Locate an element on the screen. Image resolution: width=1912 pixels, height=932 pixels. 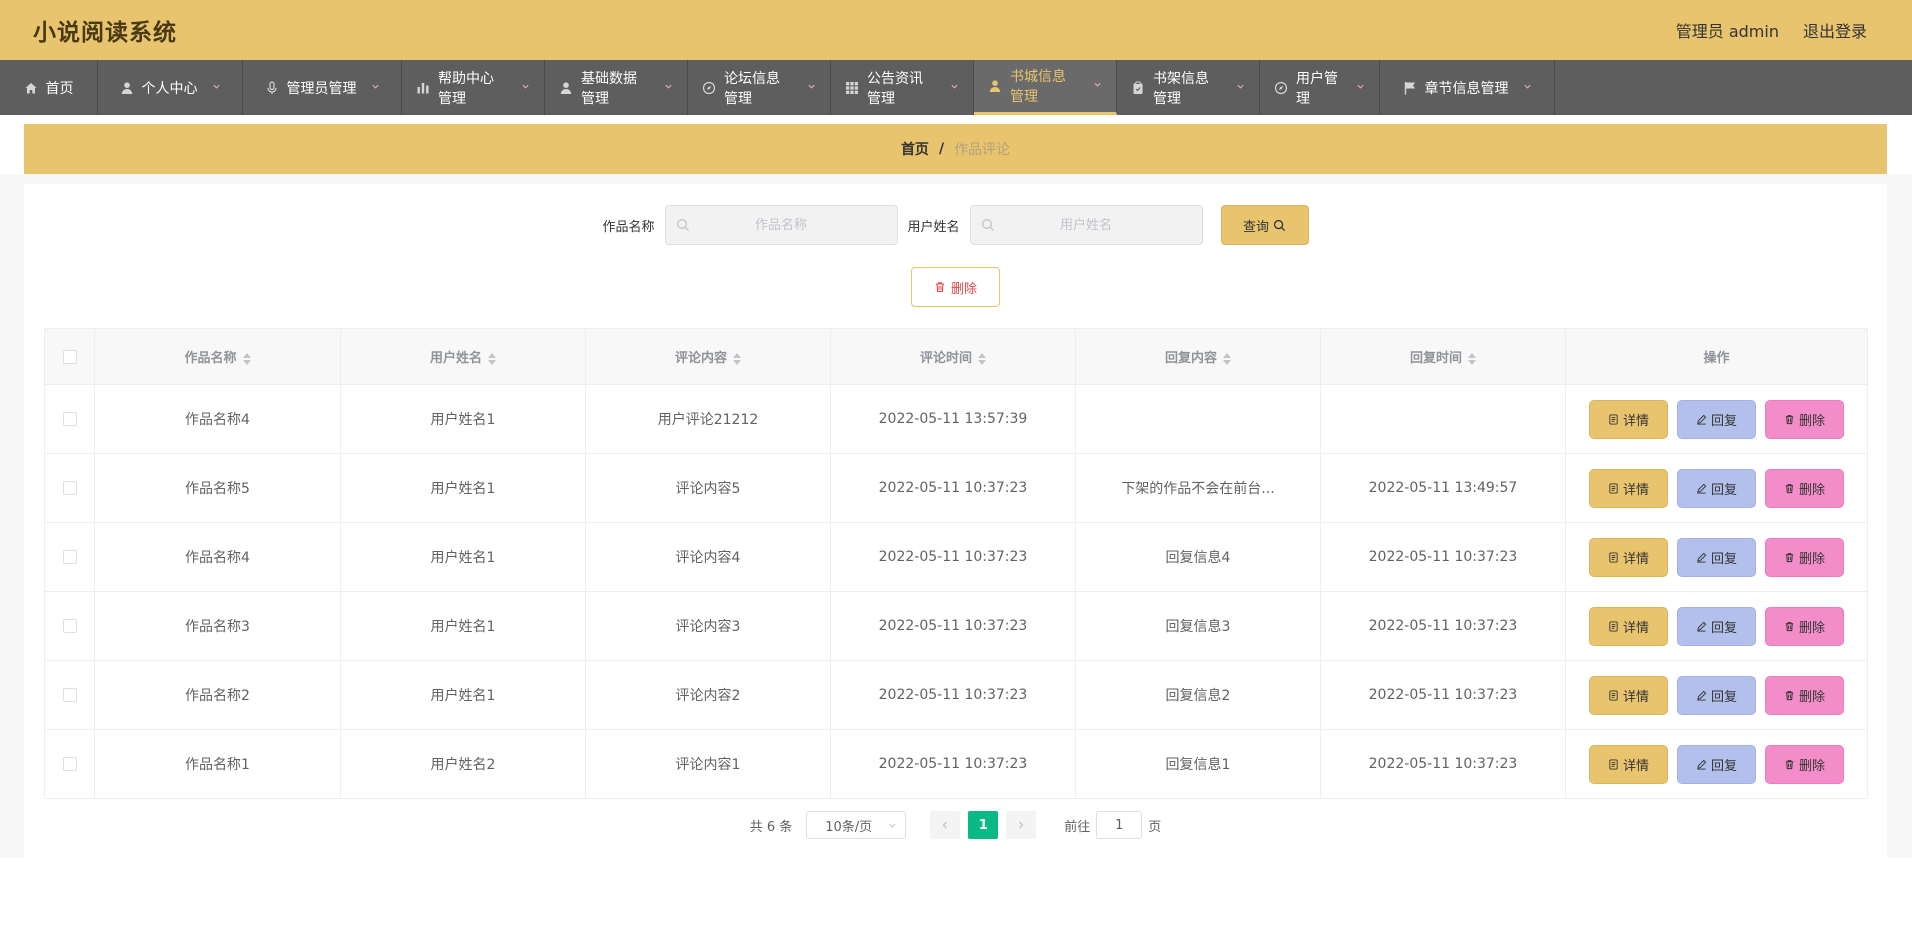
reply-cell: 回复信息3 is located at coordinates (1198, 626).